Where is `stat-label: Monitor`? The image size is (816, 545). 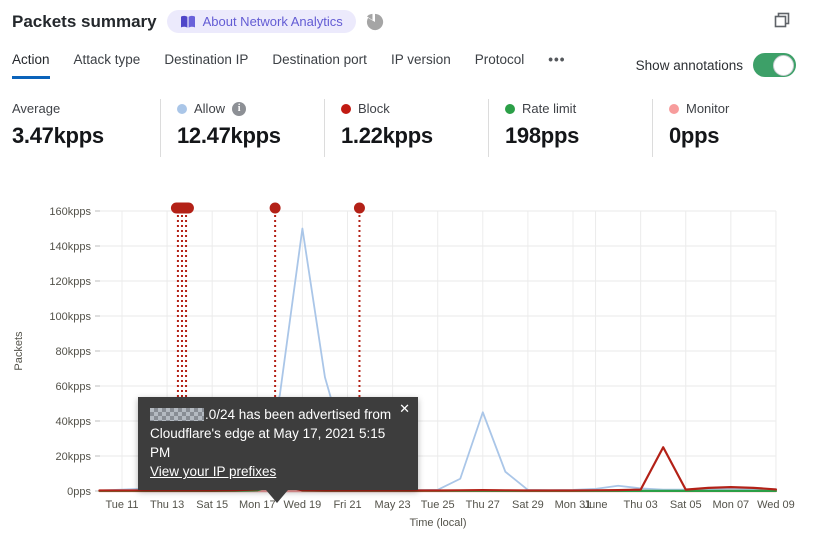
stat-label: Monitor is located at coordinates (708, 108).